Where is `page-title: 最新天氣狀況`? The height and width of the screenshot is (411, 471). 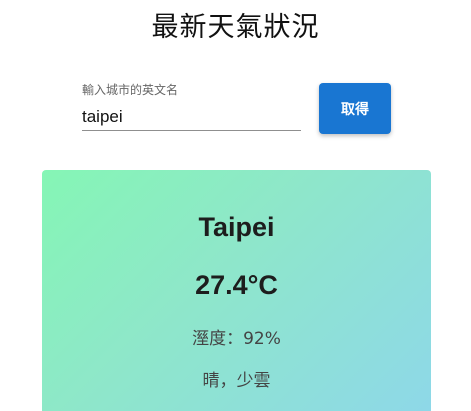
page-title: 最新天氣狀況 is located at coordinates (235, 27).